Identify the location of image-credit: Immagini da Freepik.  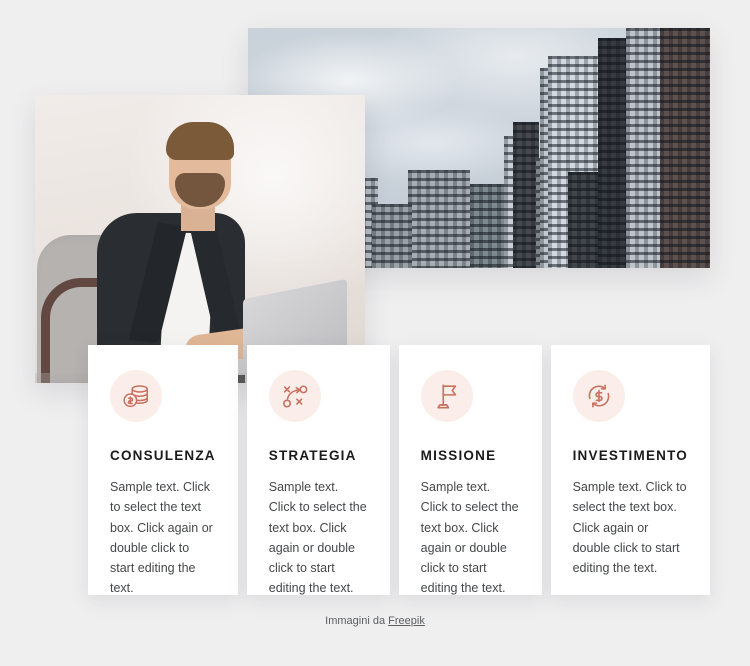
(375, 621).